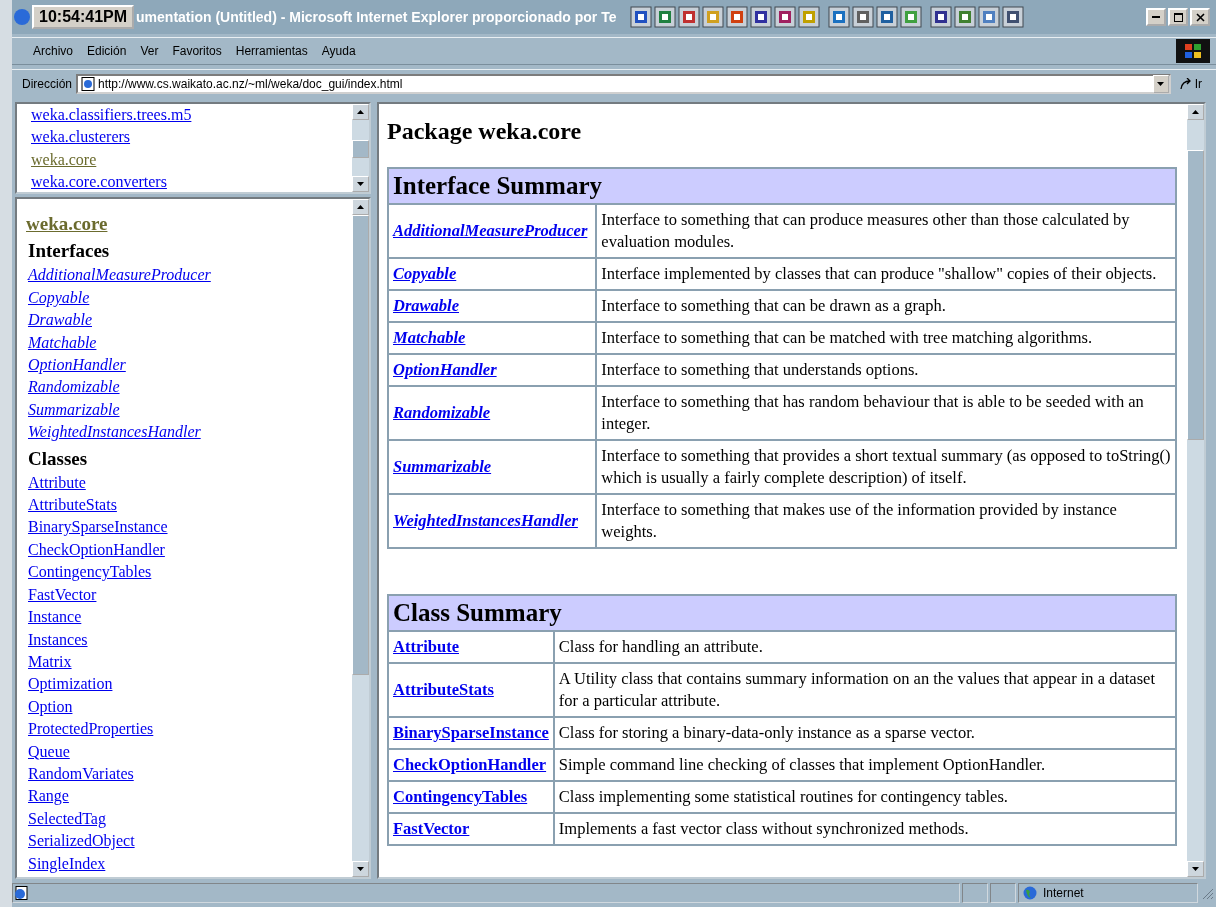 The width and height of the screenshot is (1216, 907). I want to click on window-title: umentation (Untitled) - Microsoft Internet Explorer proporcionado por Te, so click(376, 17).